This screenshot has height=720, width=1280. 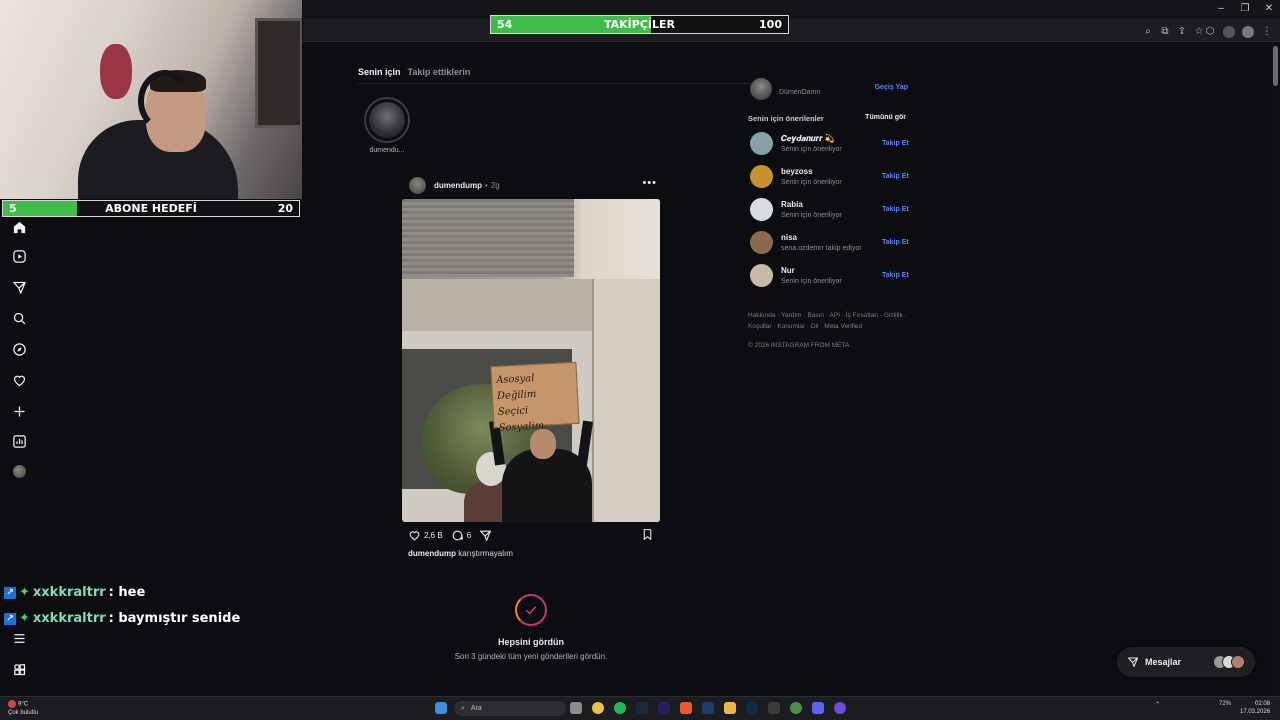 What do you see at coordinates (792, 204) in the screenshot?
I see `suggestion-name: Rabia` at bounding box center [792, 204].